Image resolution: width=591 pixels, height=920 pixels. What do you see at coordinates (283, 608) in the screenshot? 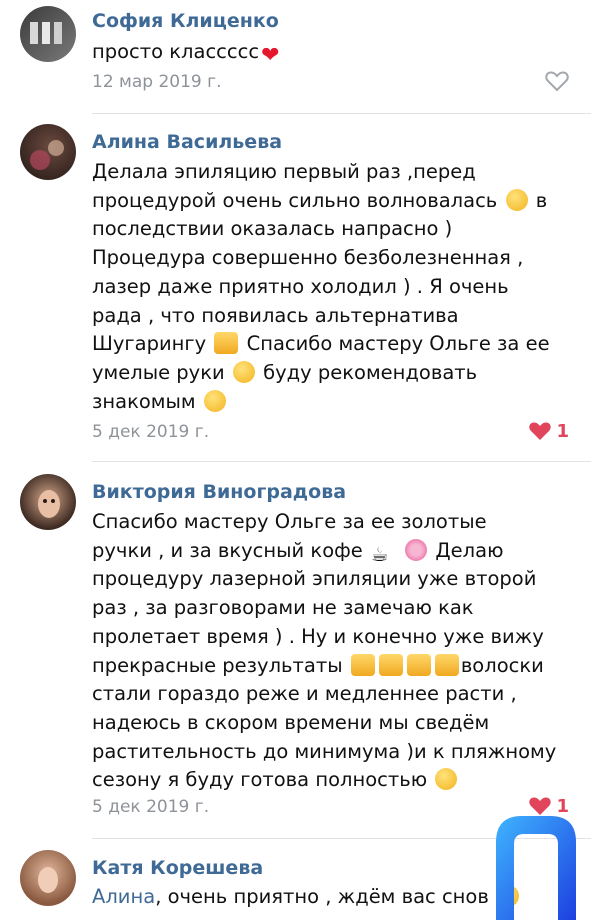
I see `comment-text-line: раз , за разговорами не замечаю как` at bounding box center [283, 608].